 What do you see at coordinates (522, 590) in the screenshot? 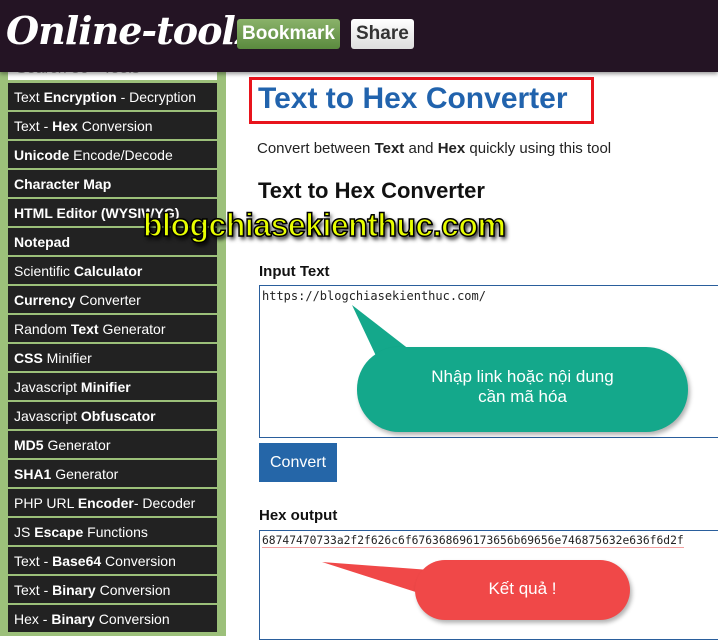
I see `callout-output: Kết quả !` at bounding box center [522, 590].